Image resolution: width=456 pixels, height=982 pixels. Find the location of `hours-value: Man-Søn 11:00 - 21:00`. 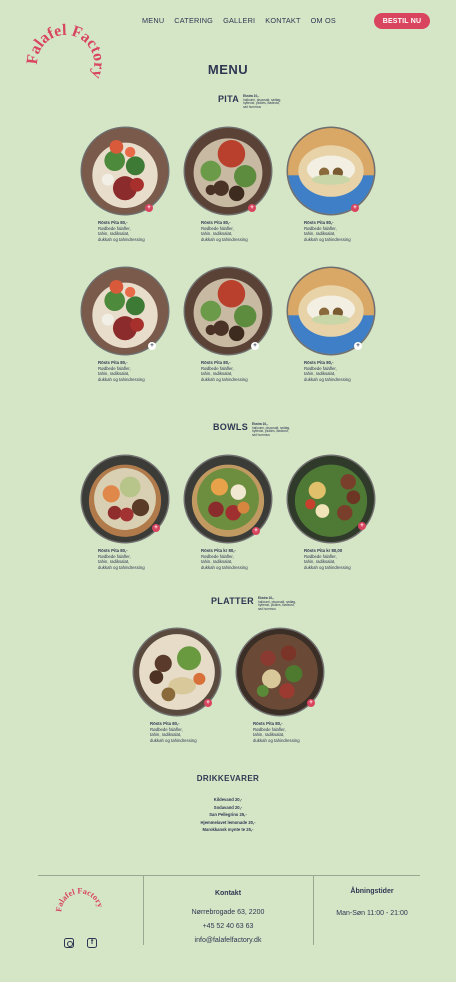

hours-value: Man-Søn 11:00 - 21:00 is located at coordinates (372, 913).